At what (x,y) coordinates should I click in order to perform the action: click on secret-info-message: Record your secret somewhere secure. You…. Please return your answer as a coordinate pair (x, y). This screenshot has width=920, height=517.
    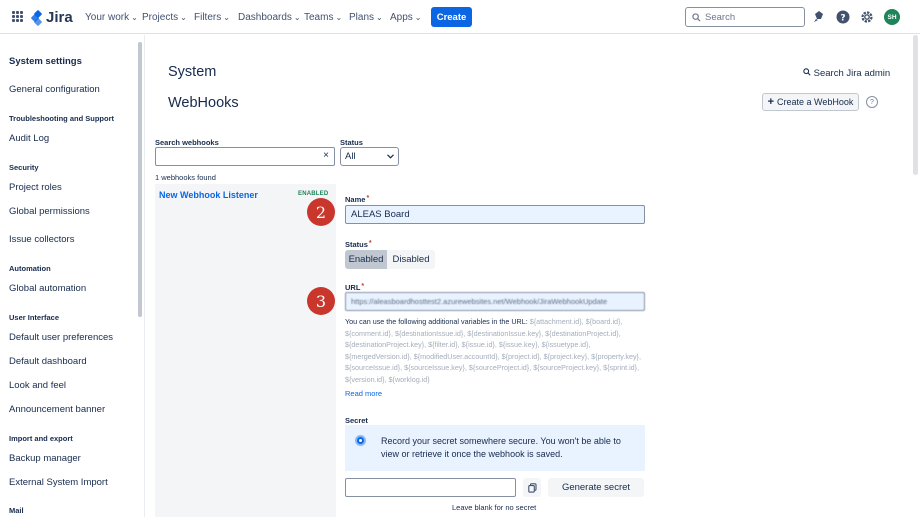
    Looking at the image, I should click on (495, 448).